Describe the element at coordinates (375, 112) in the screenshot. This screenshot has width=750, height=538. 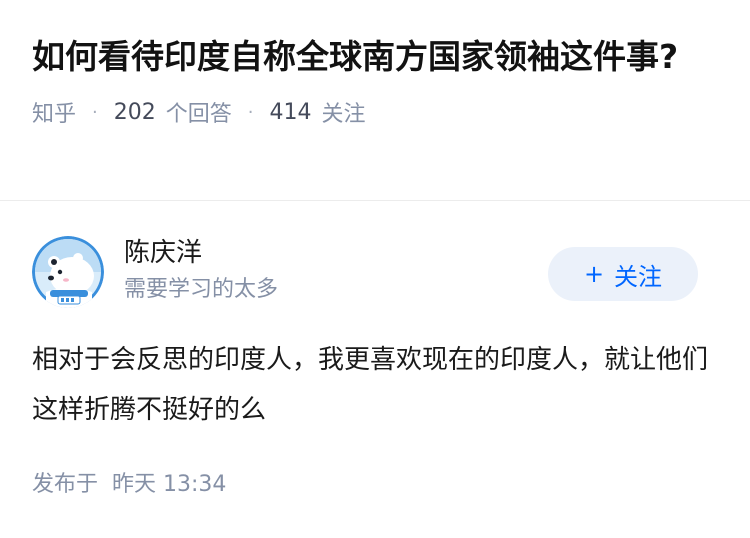
I see `question-meta: 知乎 · 202 个回答 · 414 关注` at that location.